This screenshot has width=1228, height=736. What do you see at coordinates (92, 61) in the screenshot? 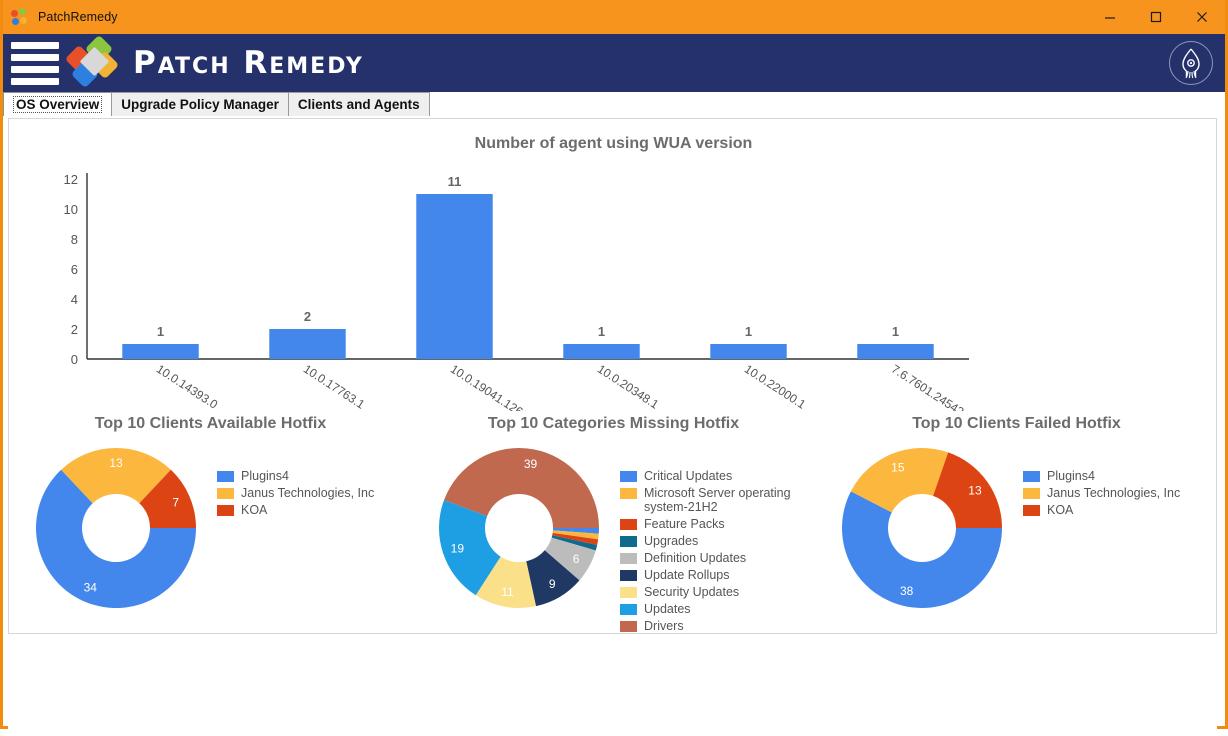
I see `patch-remedy-bandage-icon` at bounding box center [92, 61].